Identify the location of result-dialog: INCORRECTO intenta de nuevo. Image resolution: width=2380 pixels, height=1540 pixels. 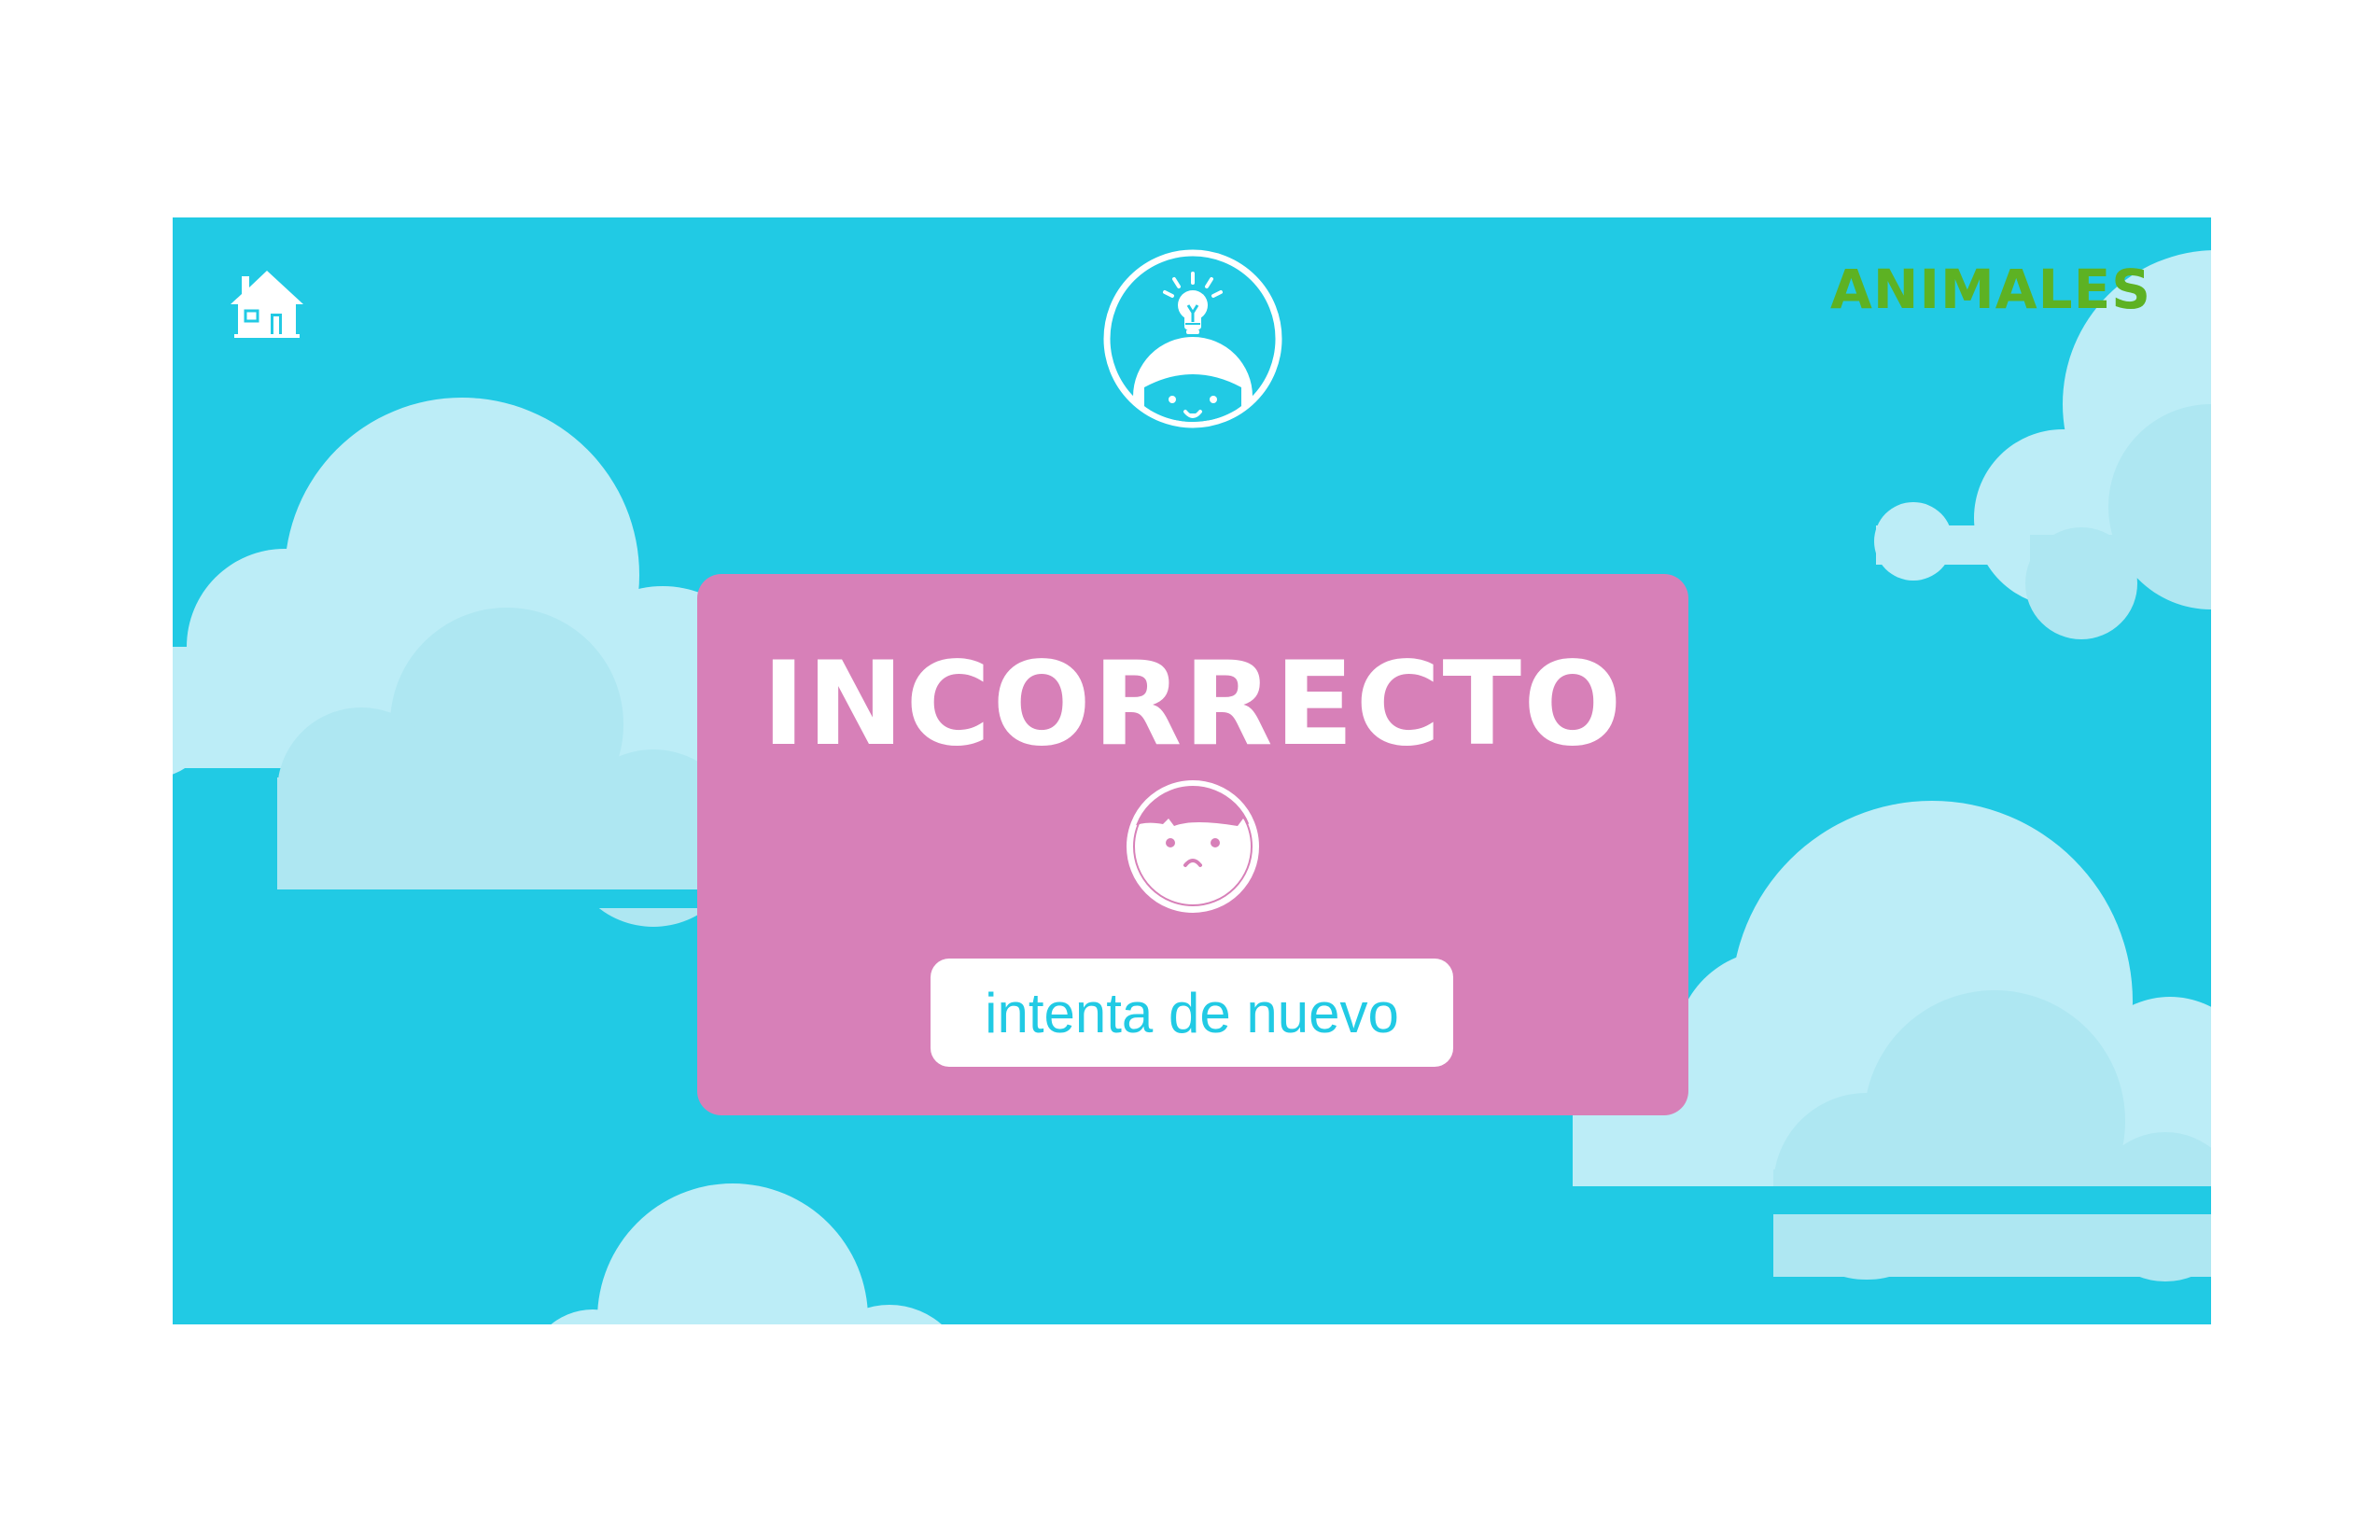
(1192, 844).